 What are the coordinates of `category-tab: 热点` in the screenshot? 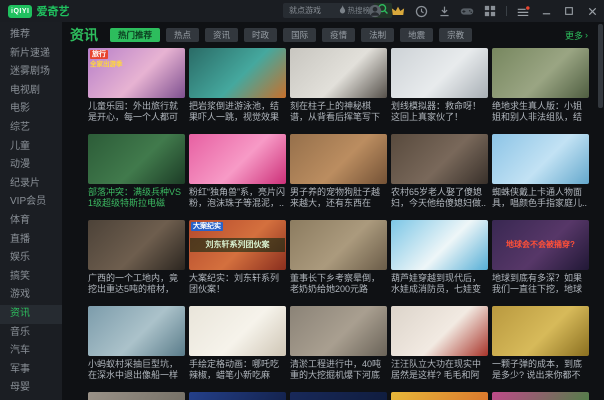 It's located at (183, 35).